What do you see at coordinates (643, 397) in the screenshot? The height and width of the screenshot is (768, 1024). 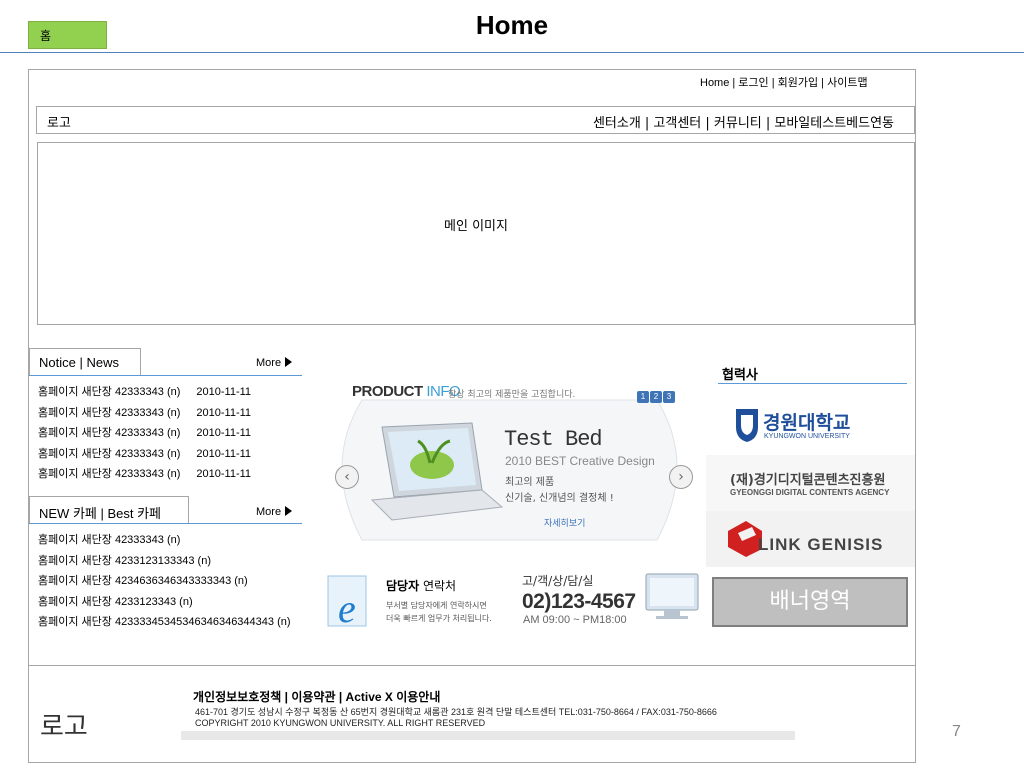 I see `page-dot: 1` at bounding box center [643, 397].